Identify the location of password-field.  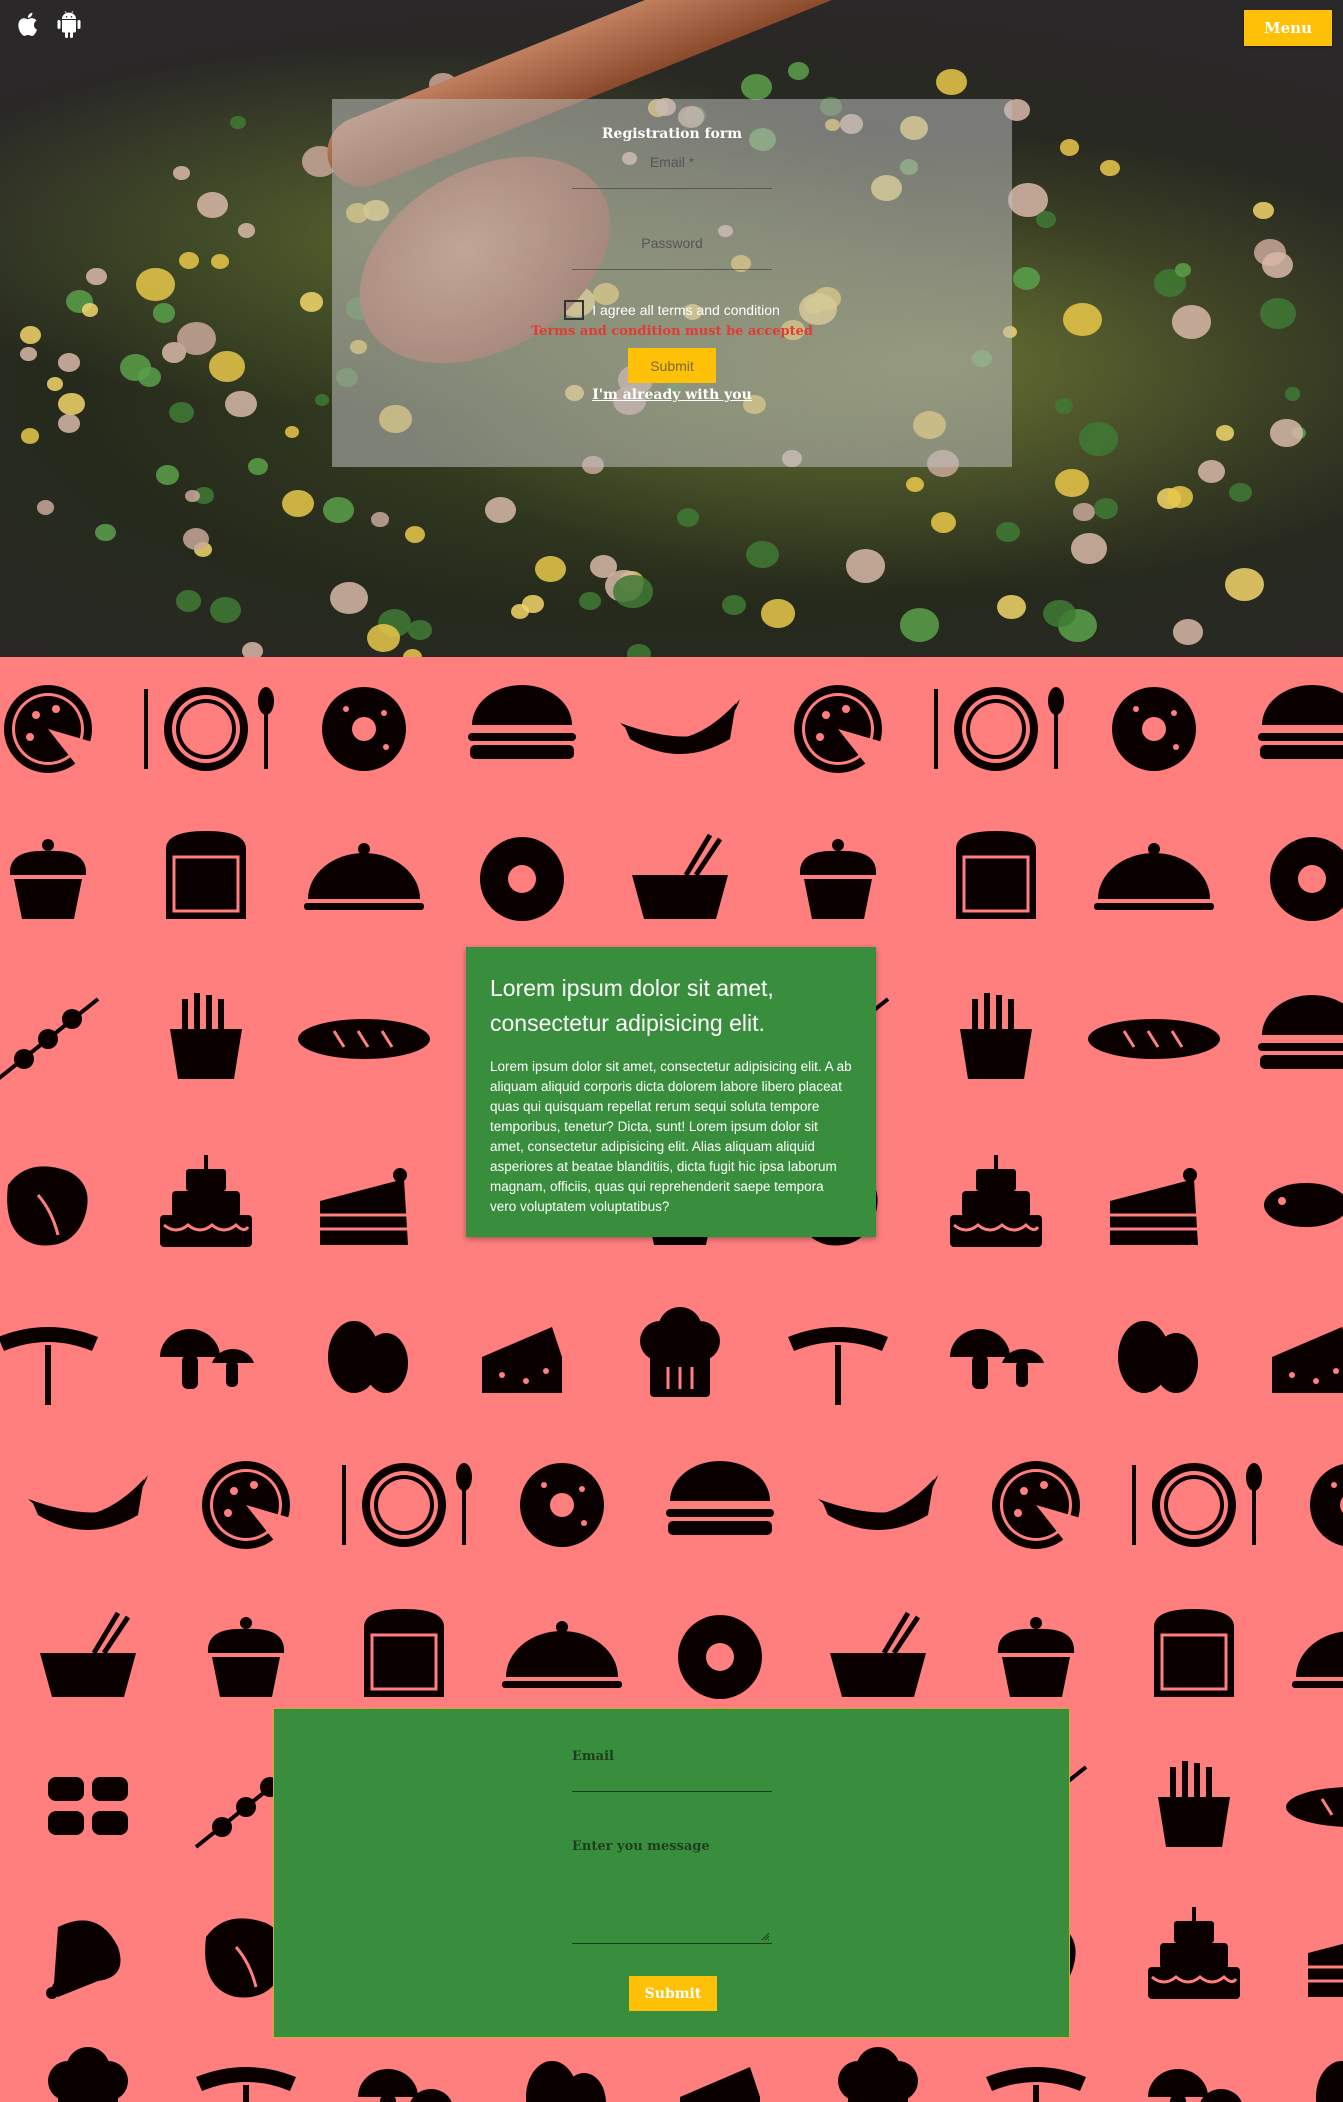
(672, 243).